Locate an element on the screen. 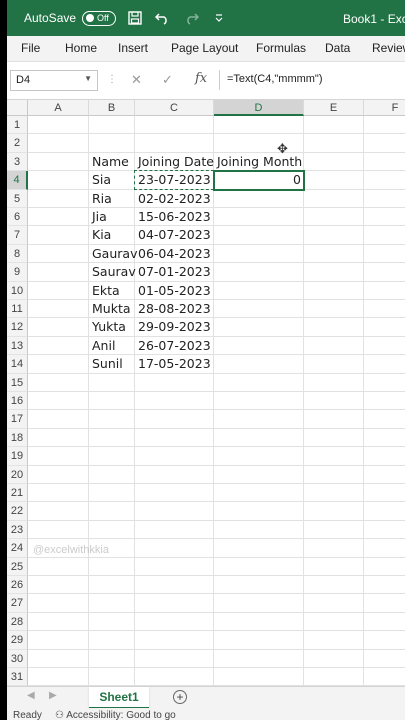  tab-insert: Insert is located at coordinates (133, 48).